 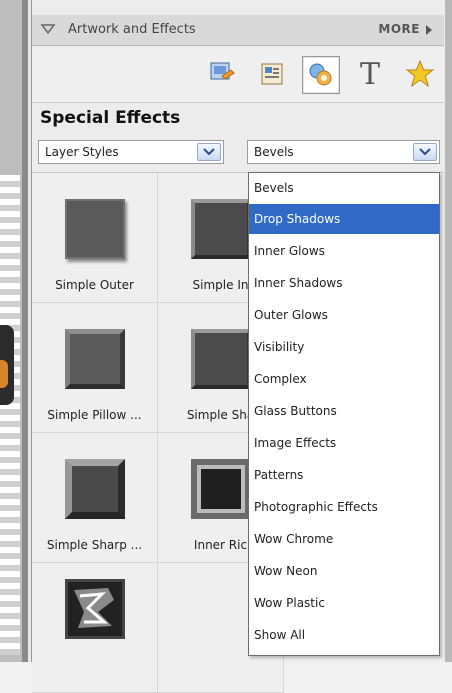 I want to click on backgrounds-icon, so click(x=272, y=74).